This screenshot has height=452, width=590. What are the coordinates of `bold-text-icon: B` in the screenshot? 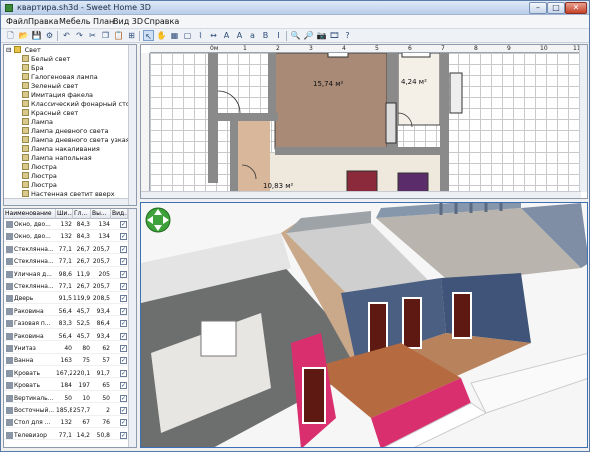 It's located at (265, 35).